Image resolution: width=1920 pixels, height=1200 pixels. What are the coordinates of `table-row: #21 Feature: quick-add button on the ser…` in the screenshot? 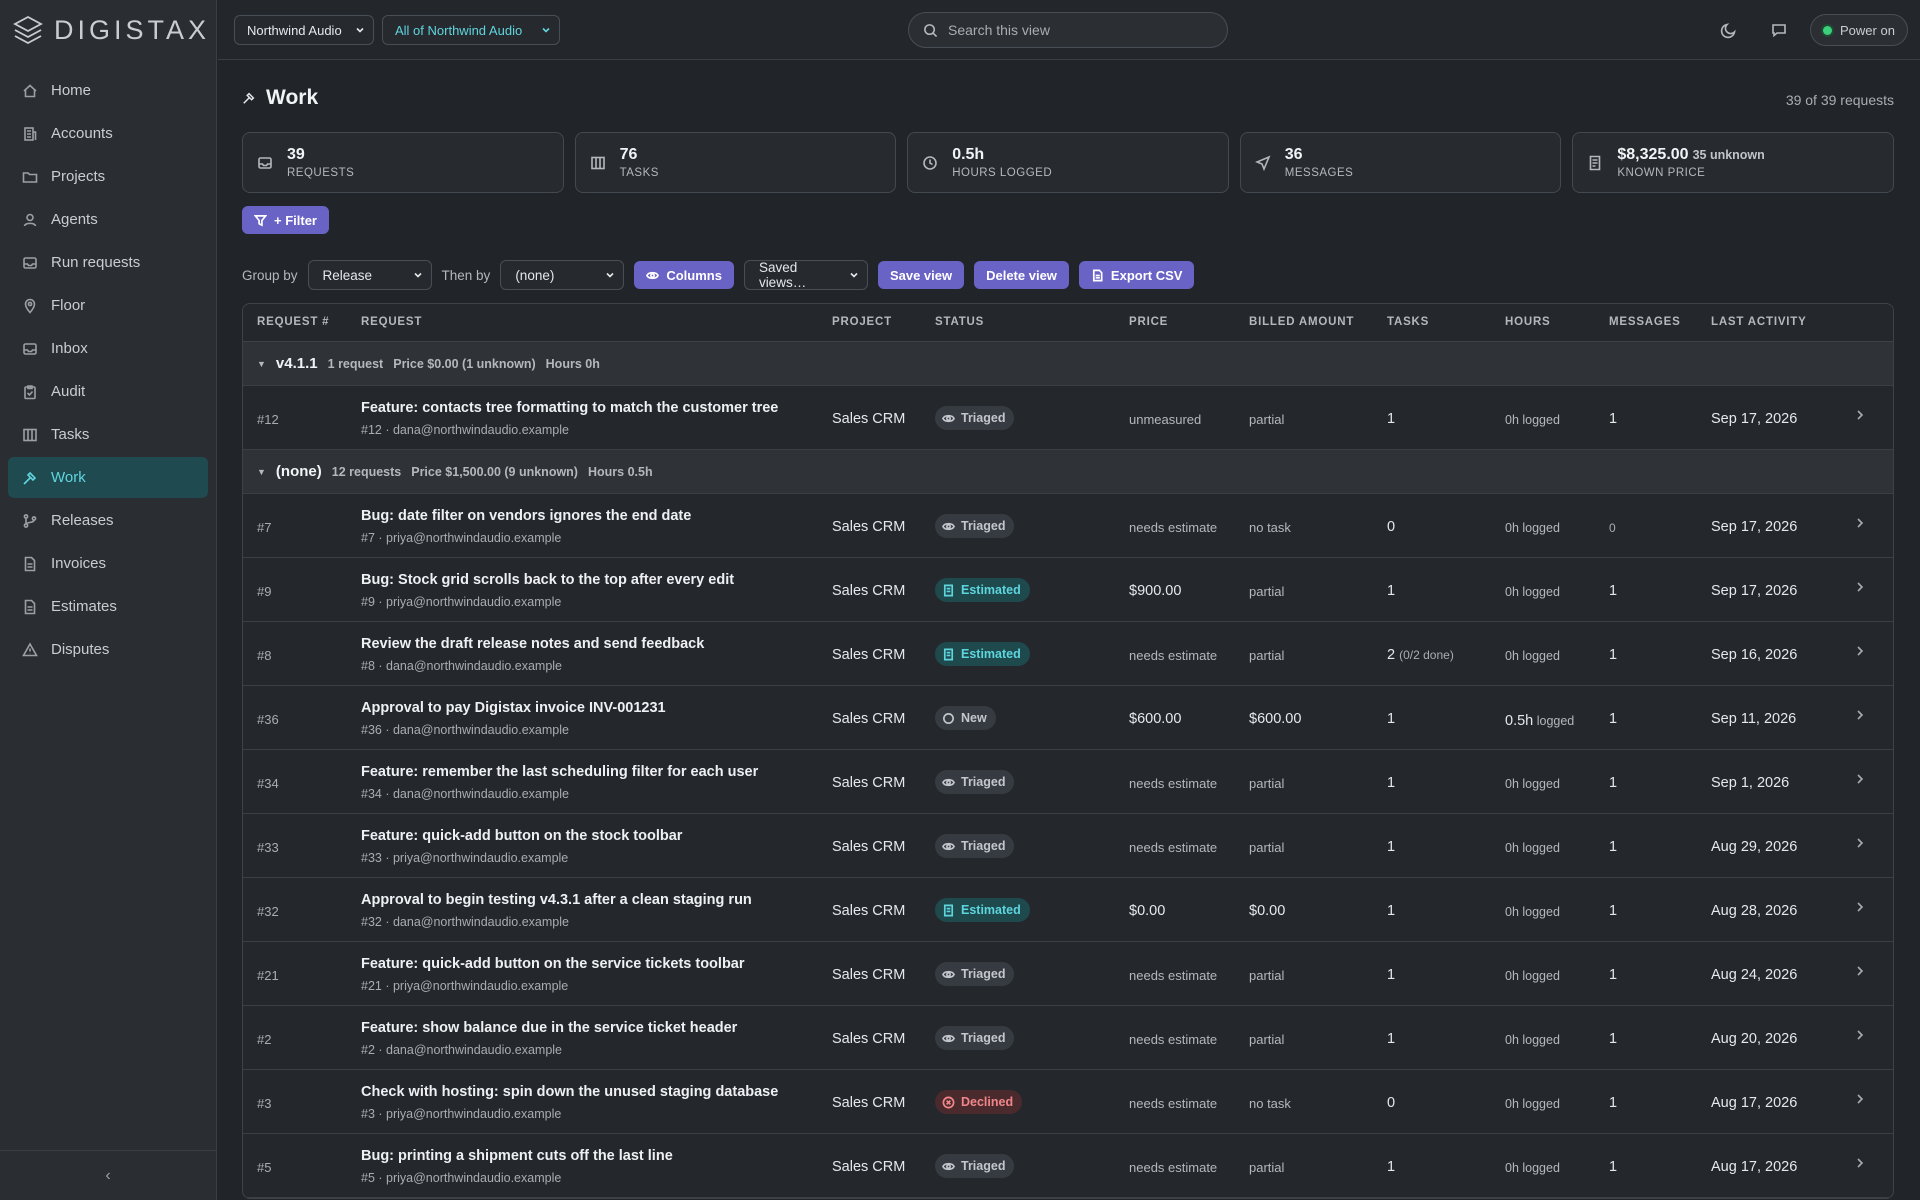 It's located at (1068, 974).